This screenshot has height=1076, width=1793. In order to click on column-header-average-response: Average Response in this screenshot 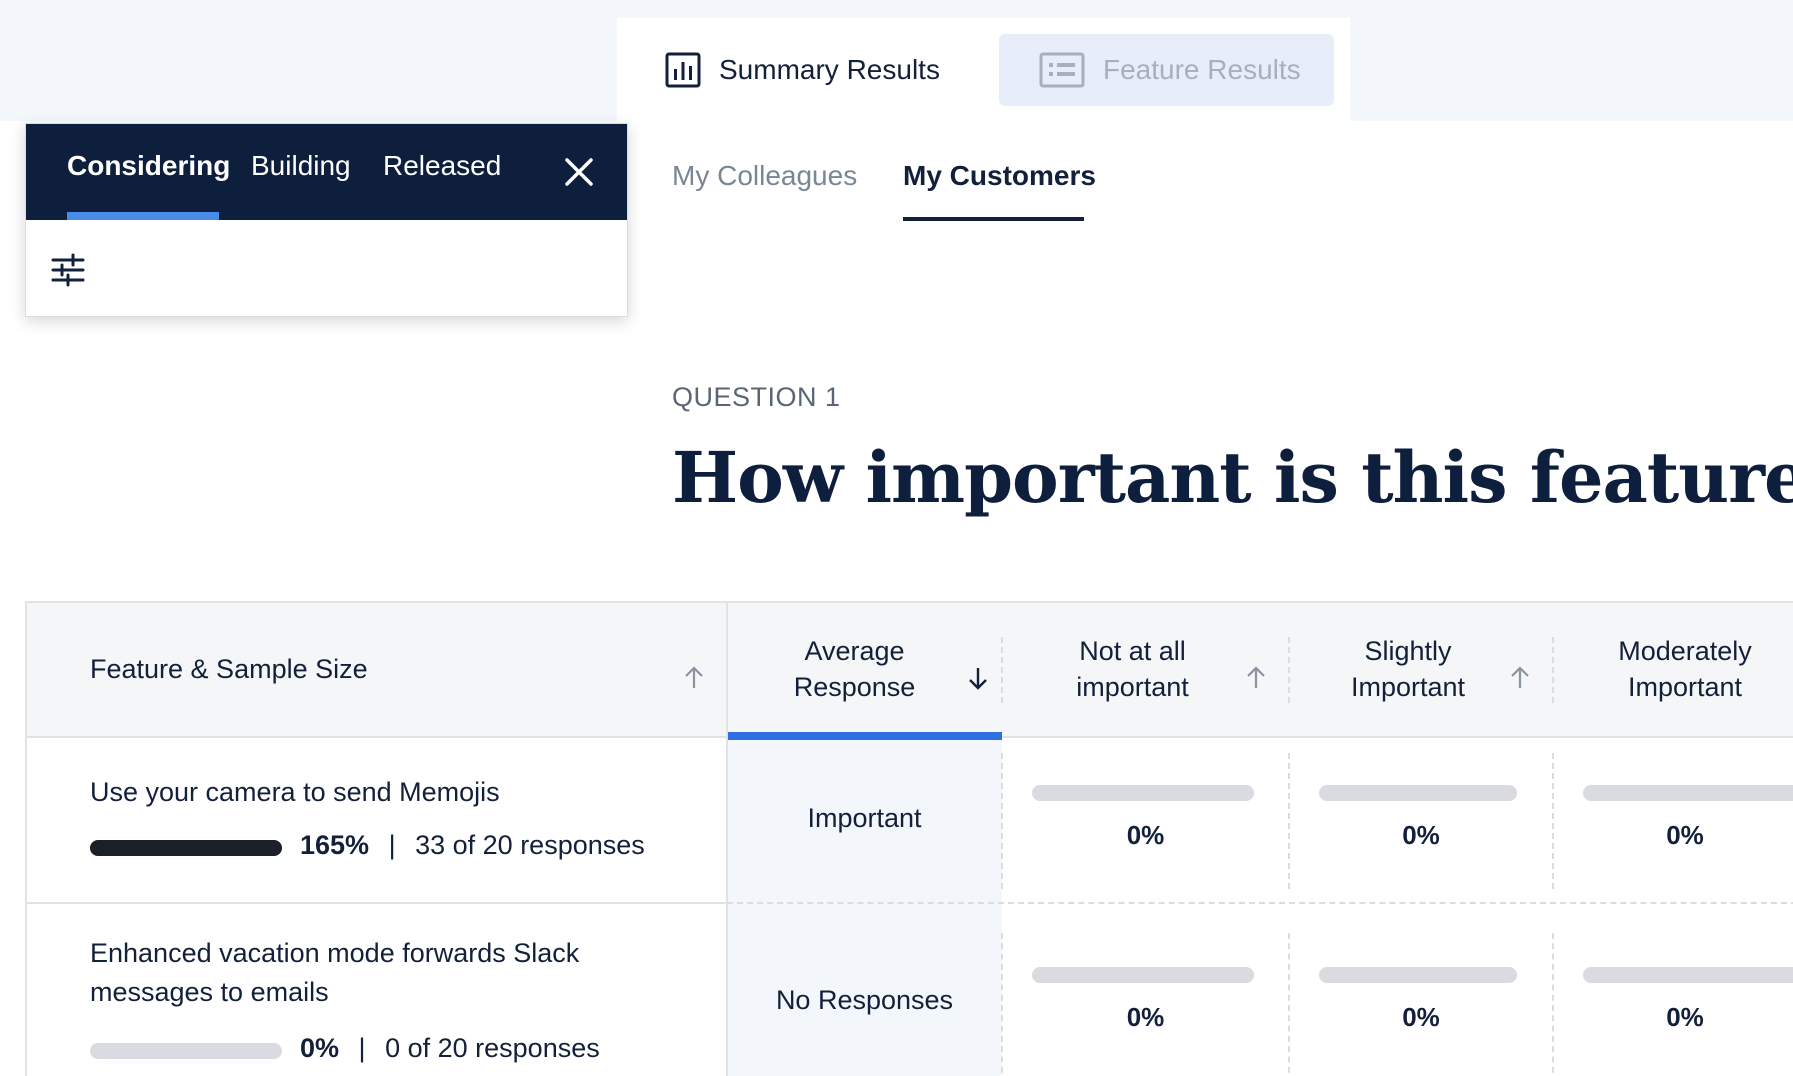, I will do `click(864, 669)`.